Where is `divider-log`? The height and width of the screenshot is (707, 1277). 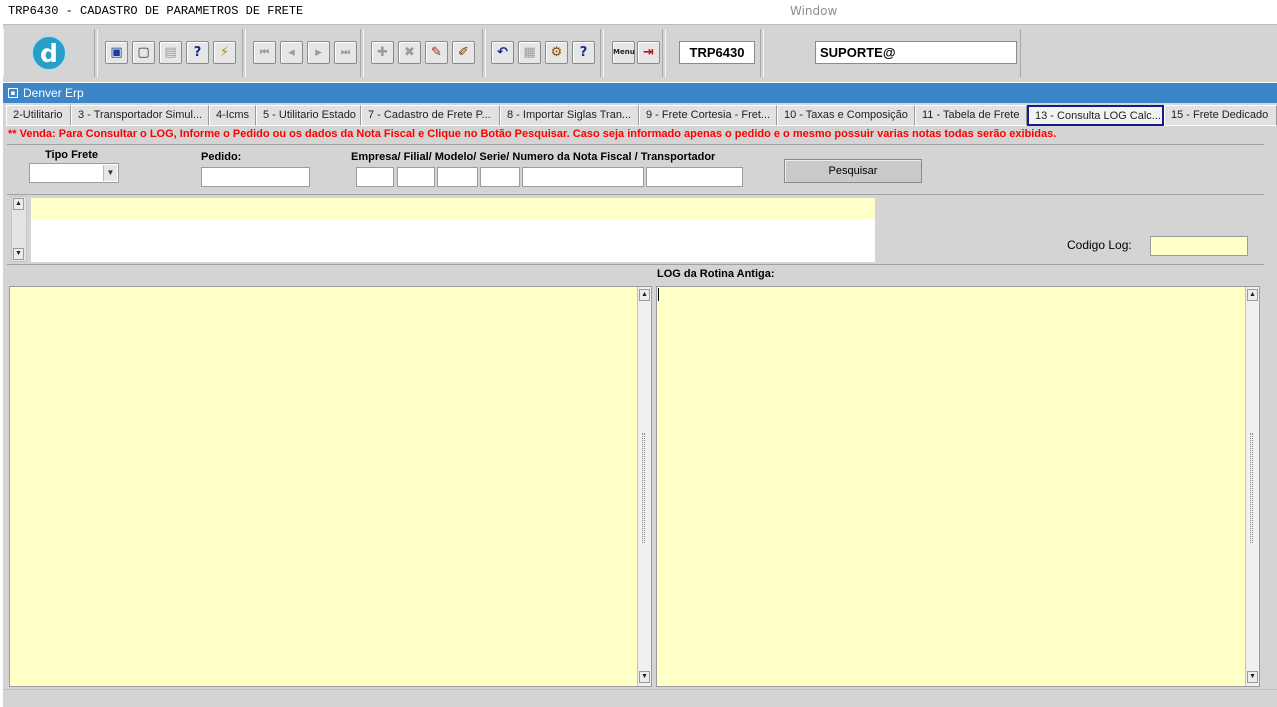
divider-log is located at coordinates (635, 264).